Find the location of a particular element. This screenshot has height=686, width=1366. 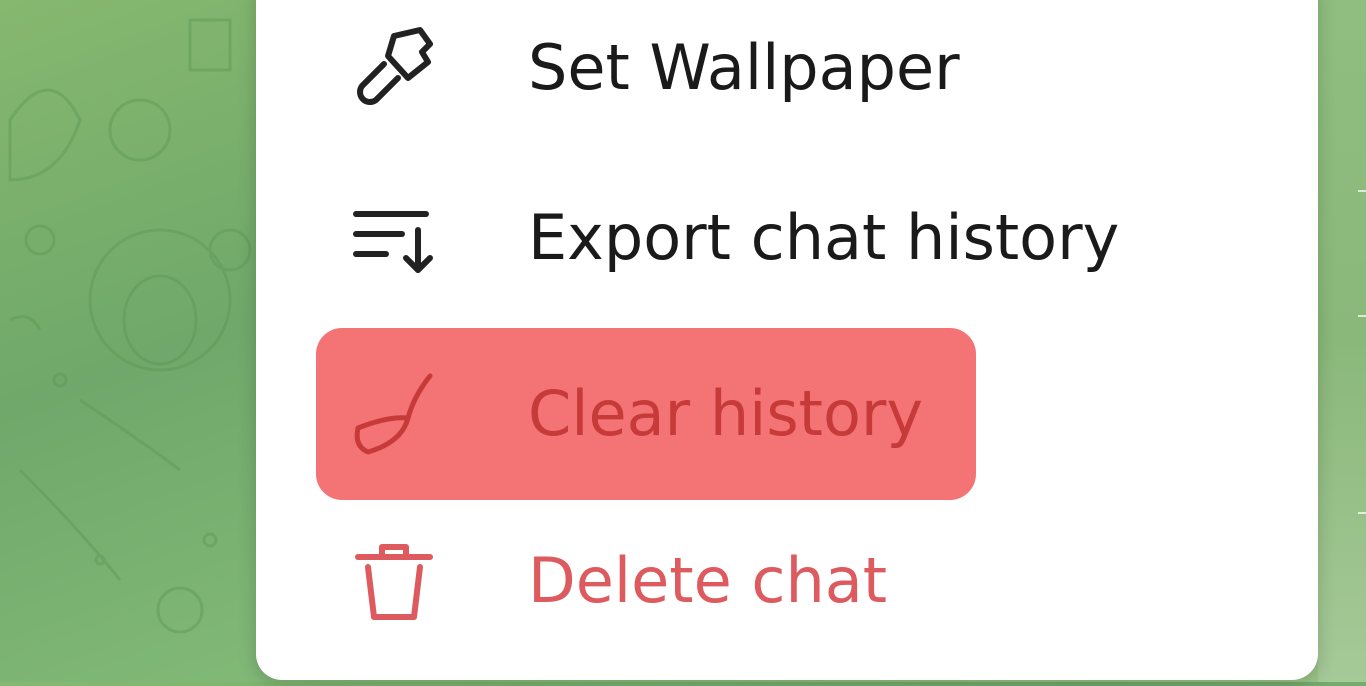

clear-history-item: Clear history is located at coordinates (646, 414).